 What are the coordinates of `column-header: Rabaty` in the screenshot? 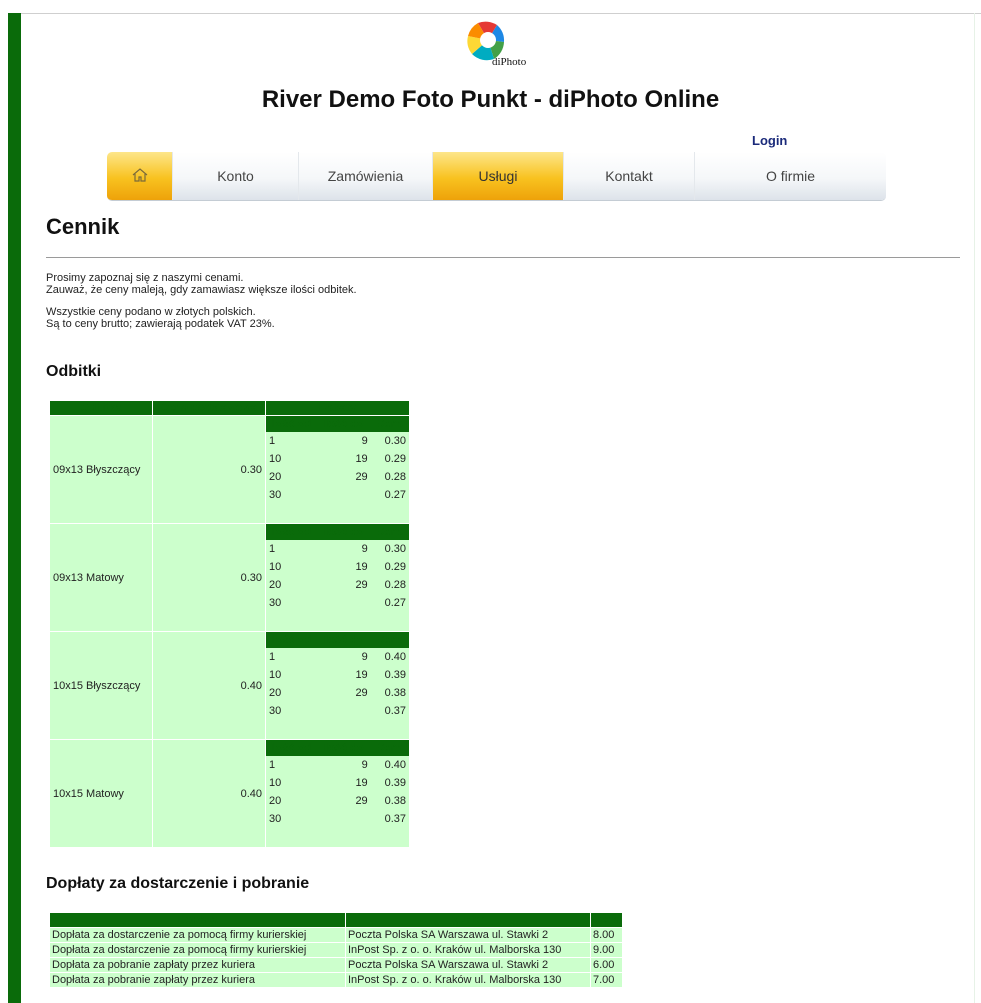 It's located at (337, 408).